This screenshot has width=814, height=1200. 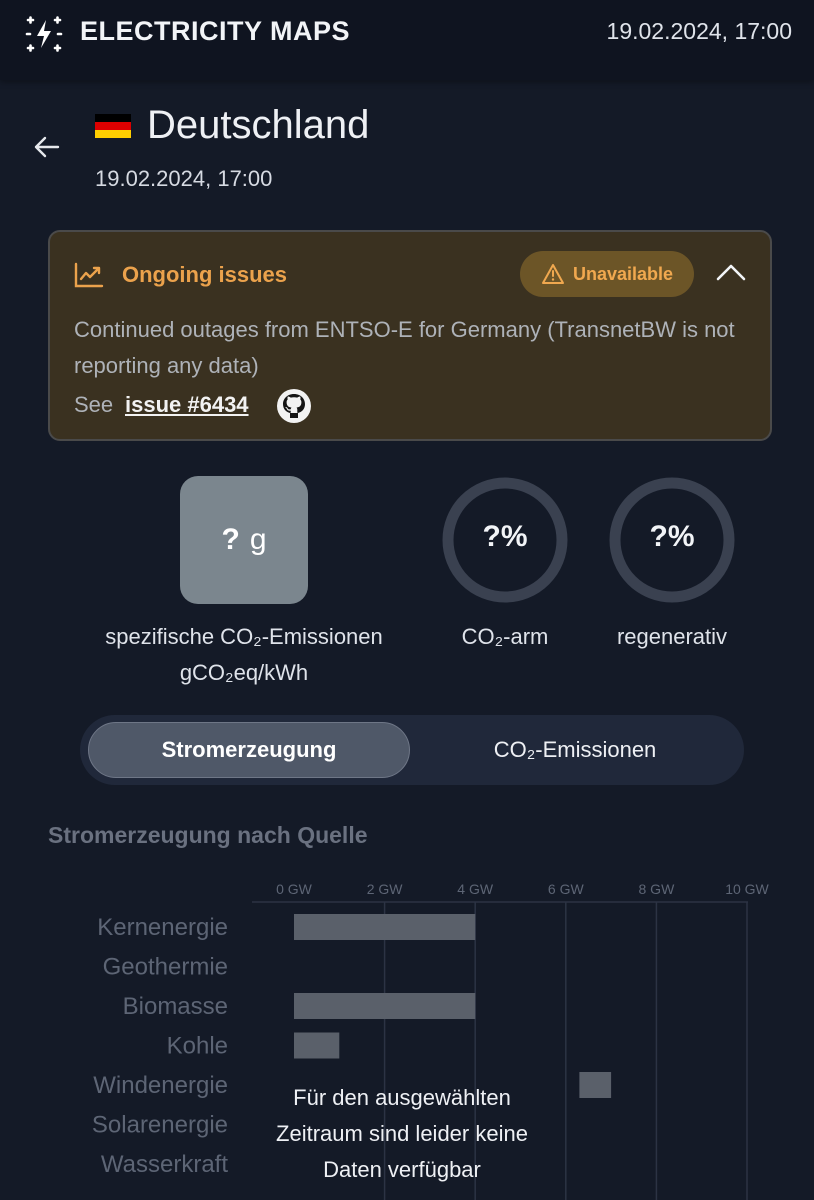 I want to click on status-badge: Unavailable, so click(x=607, y=274).